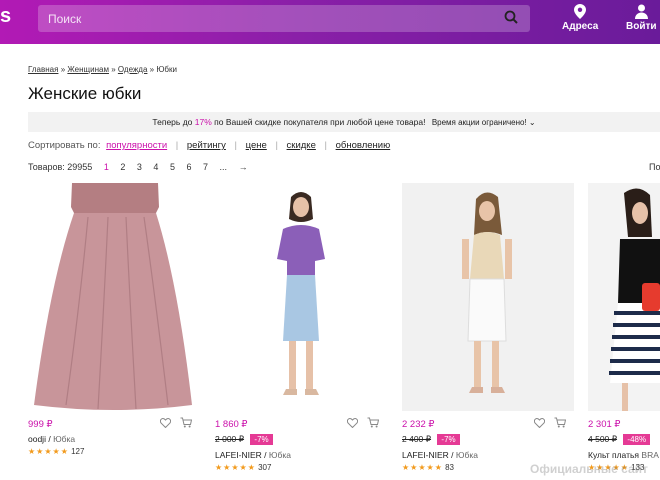  What do you see at coordinates (85, 93) in the screenshot?
I see `page-title: Женские юбки` at bounding box center [85, 93].